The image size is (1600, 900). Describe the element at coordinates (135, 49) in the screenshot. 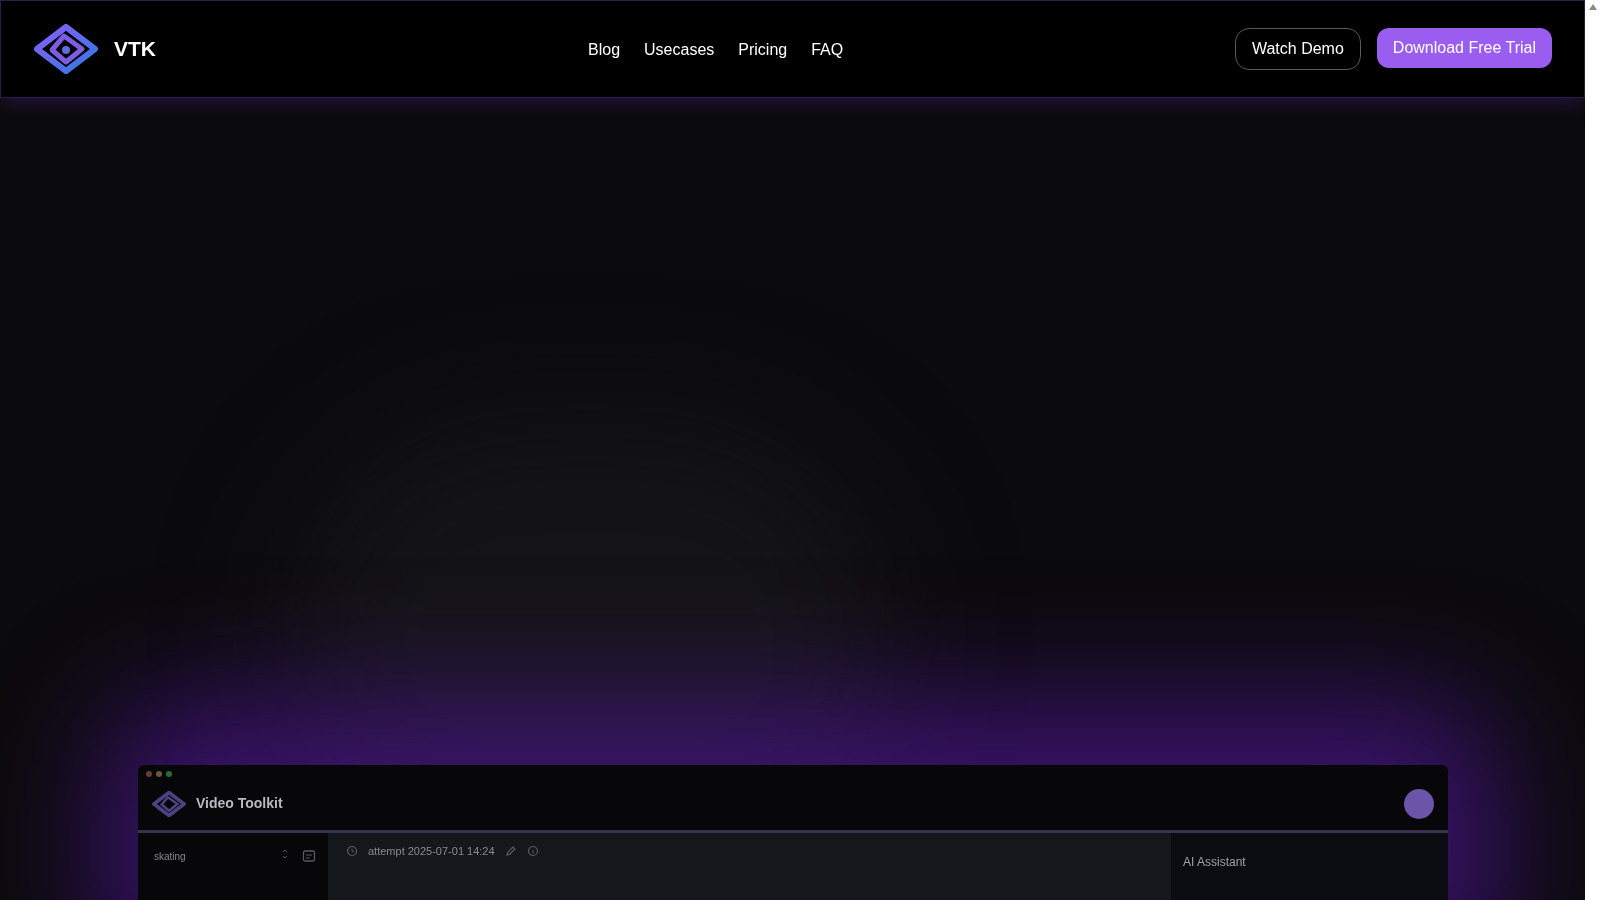

I see `brand-name: VTK` at that location.